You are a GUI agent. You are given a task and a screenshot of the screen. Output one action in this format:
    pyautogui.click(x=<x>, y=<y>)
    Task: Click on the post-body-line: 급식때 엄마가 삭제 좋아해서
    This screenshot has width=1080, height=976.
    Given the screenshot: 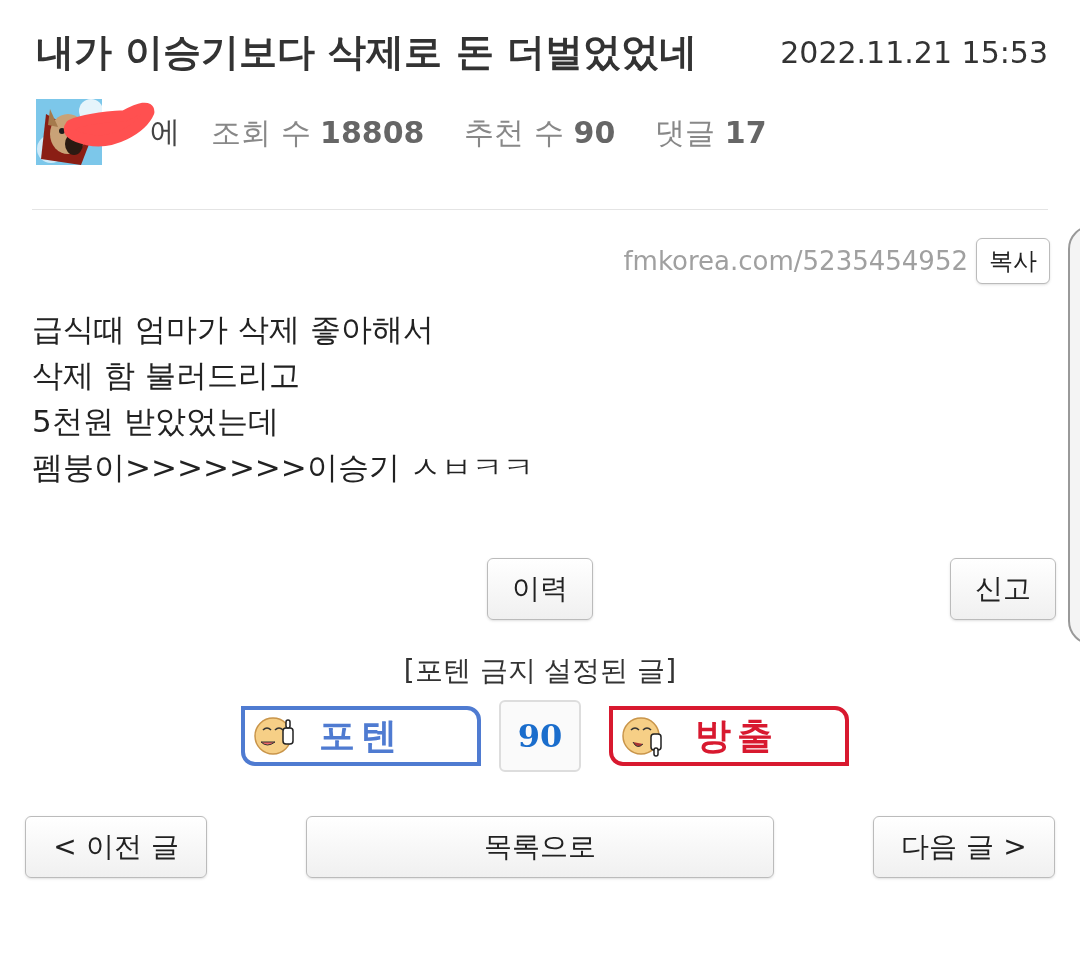 What is the action you would take?
    pyautogui.click(x=233, y=329)
    